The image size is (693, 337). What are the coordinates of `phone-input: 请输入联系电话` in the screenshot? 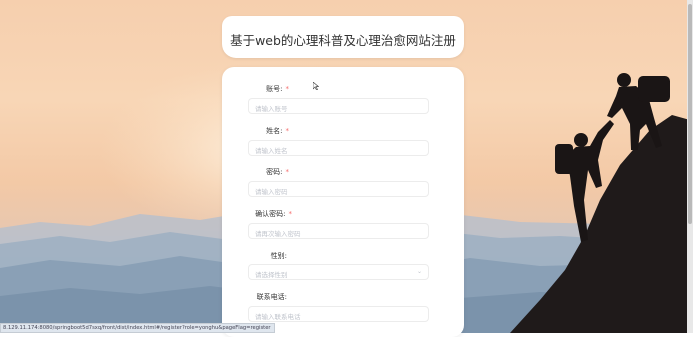 It's located at (338, 314).